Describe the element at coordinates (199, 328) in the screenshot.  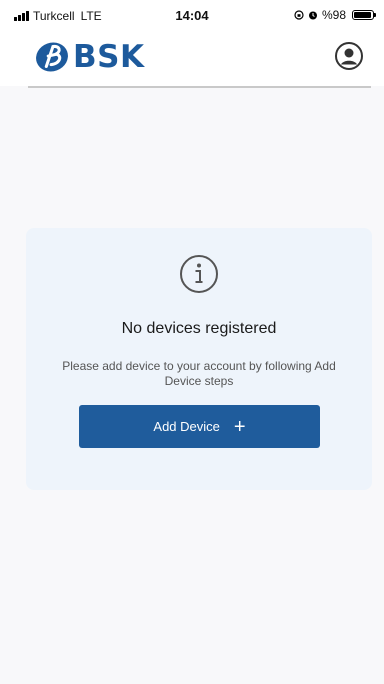
I see `empty-state-title: No devices registered` at that location.